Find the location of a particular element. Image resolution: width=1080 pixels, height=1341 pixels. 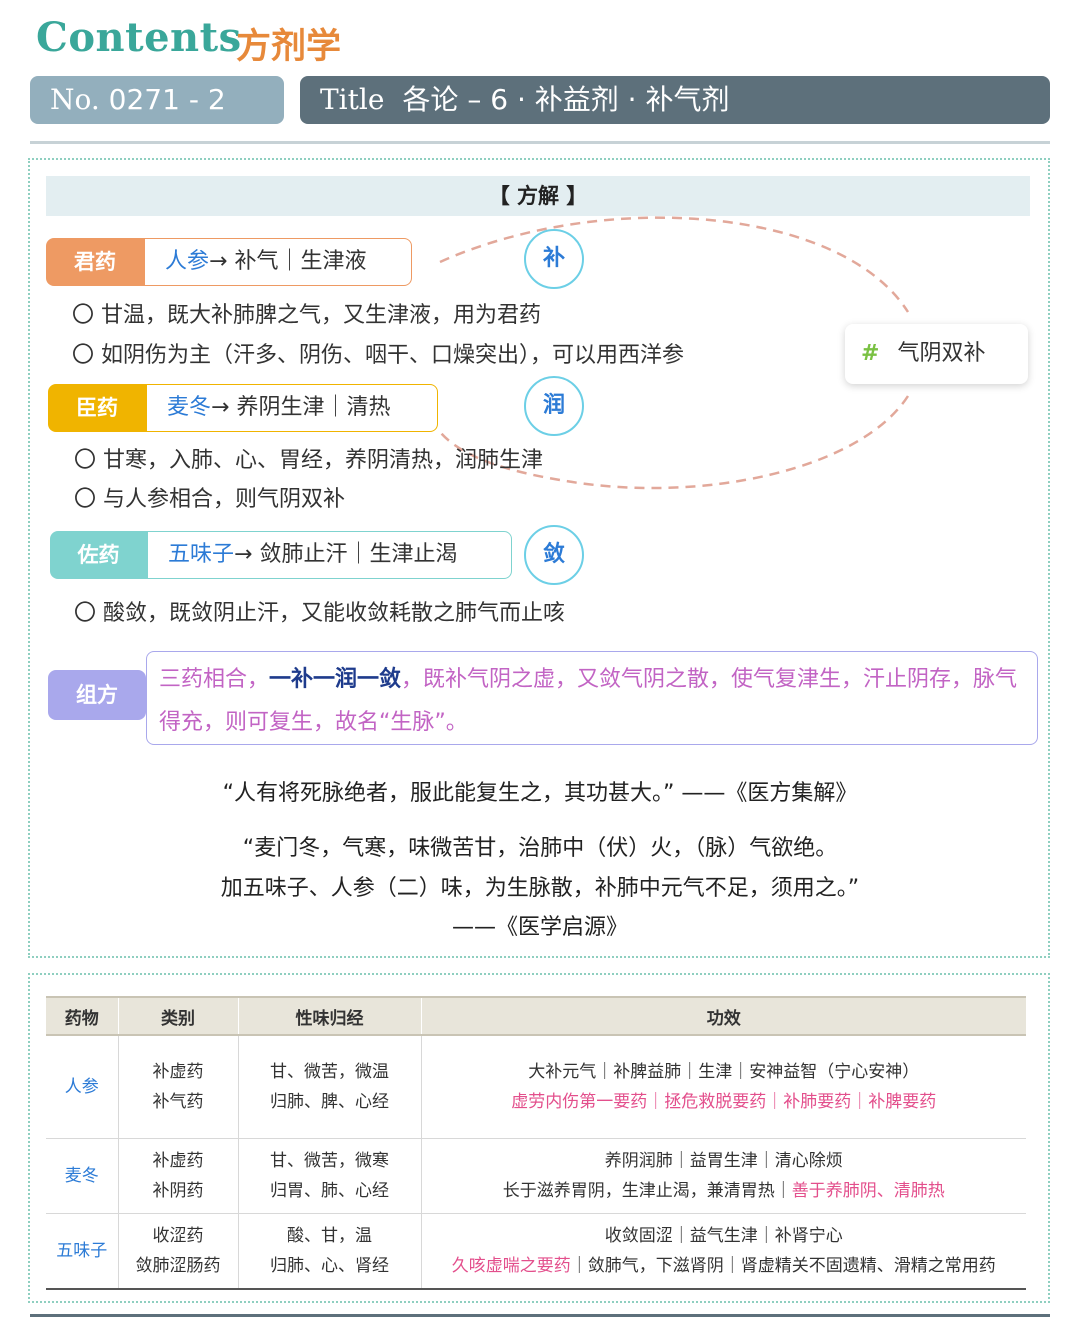

hash-icon: # is located at coordinates (870, 353).